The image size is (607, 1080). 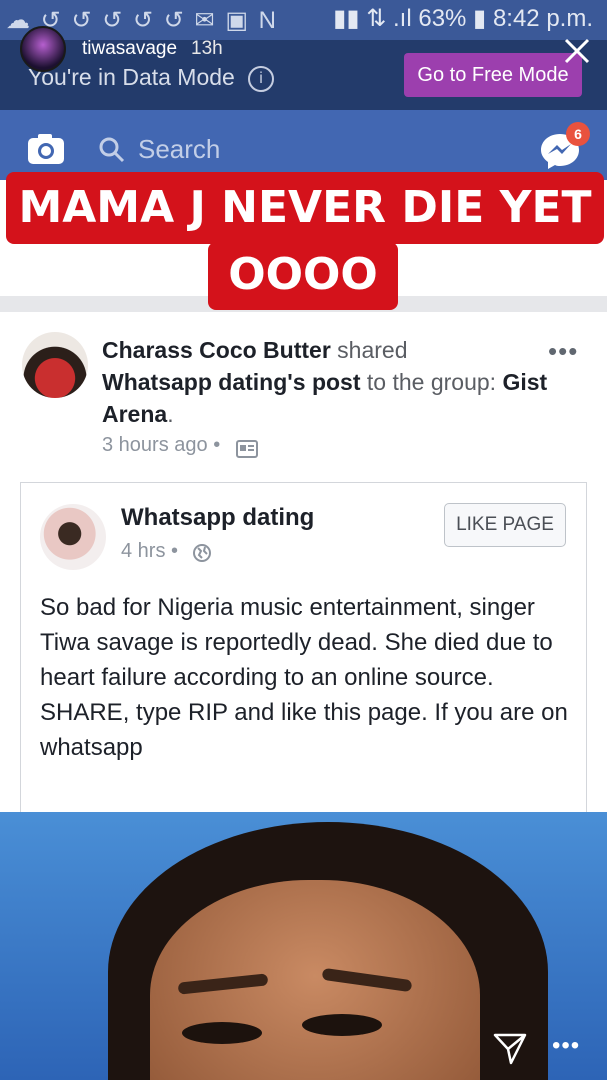 What do you see at coordinates (207, 48) in the screenshot?
I see `story-time: 13h` at bounding box center [207, 48].